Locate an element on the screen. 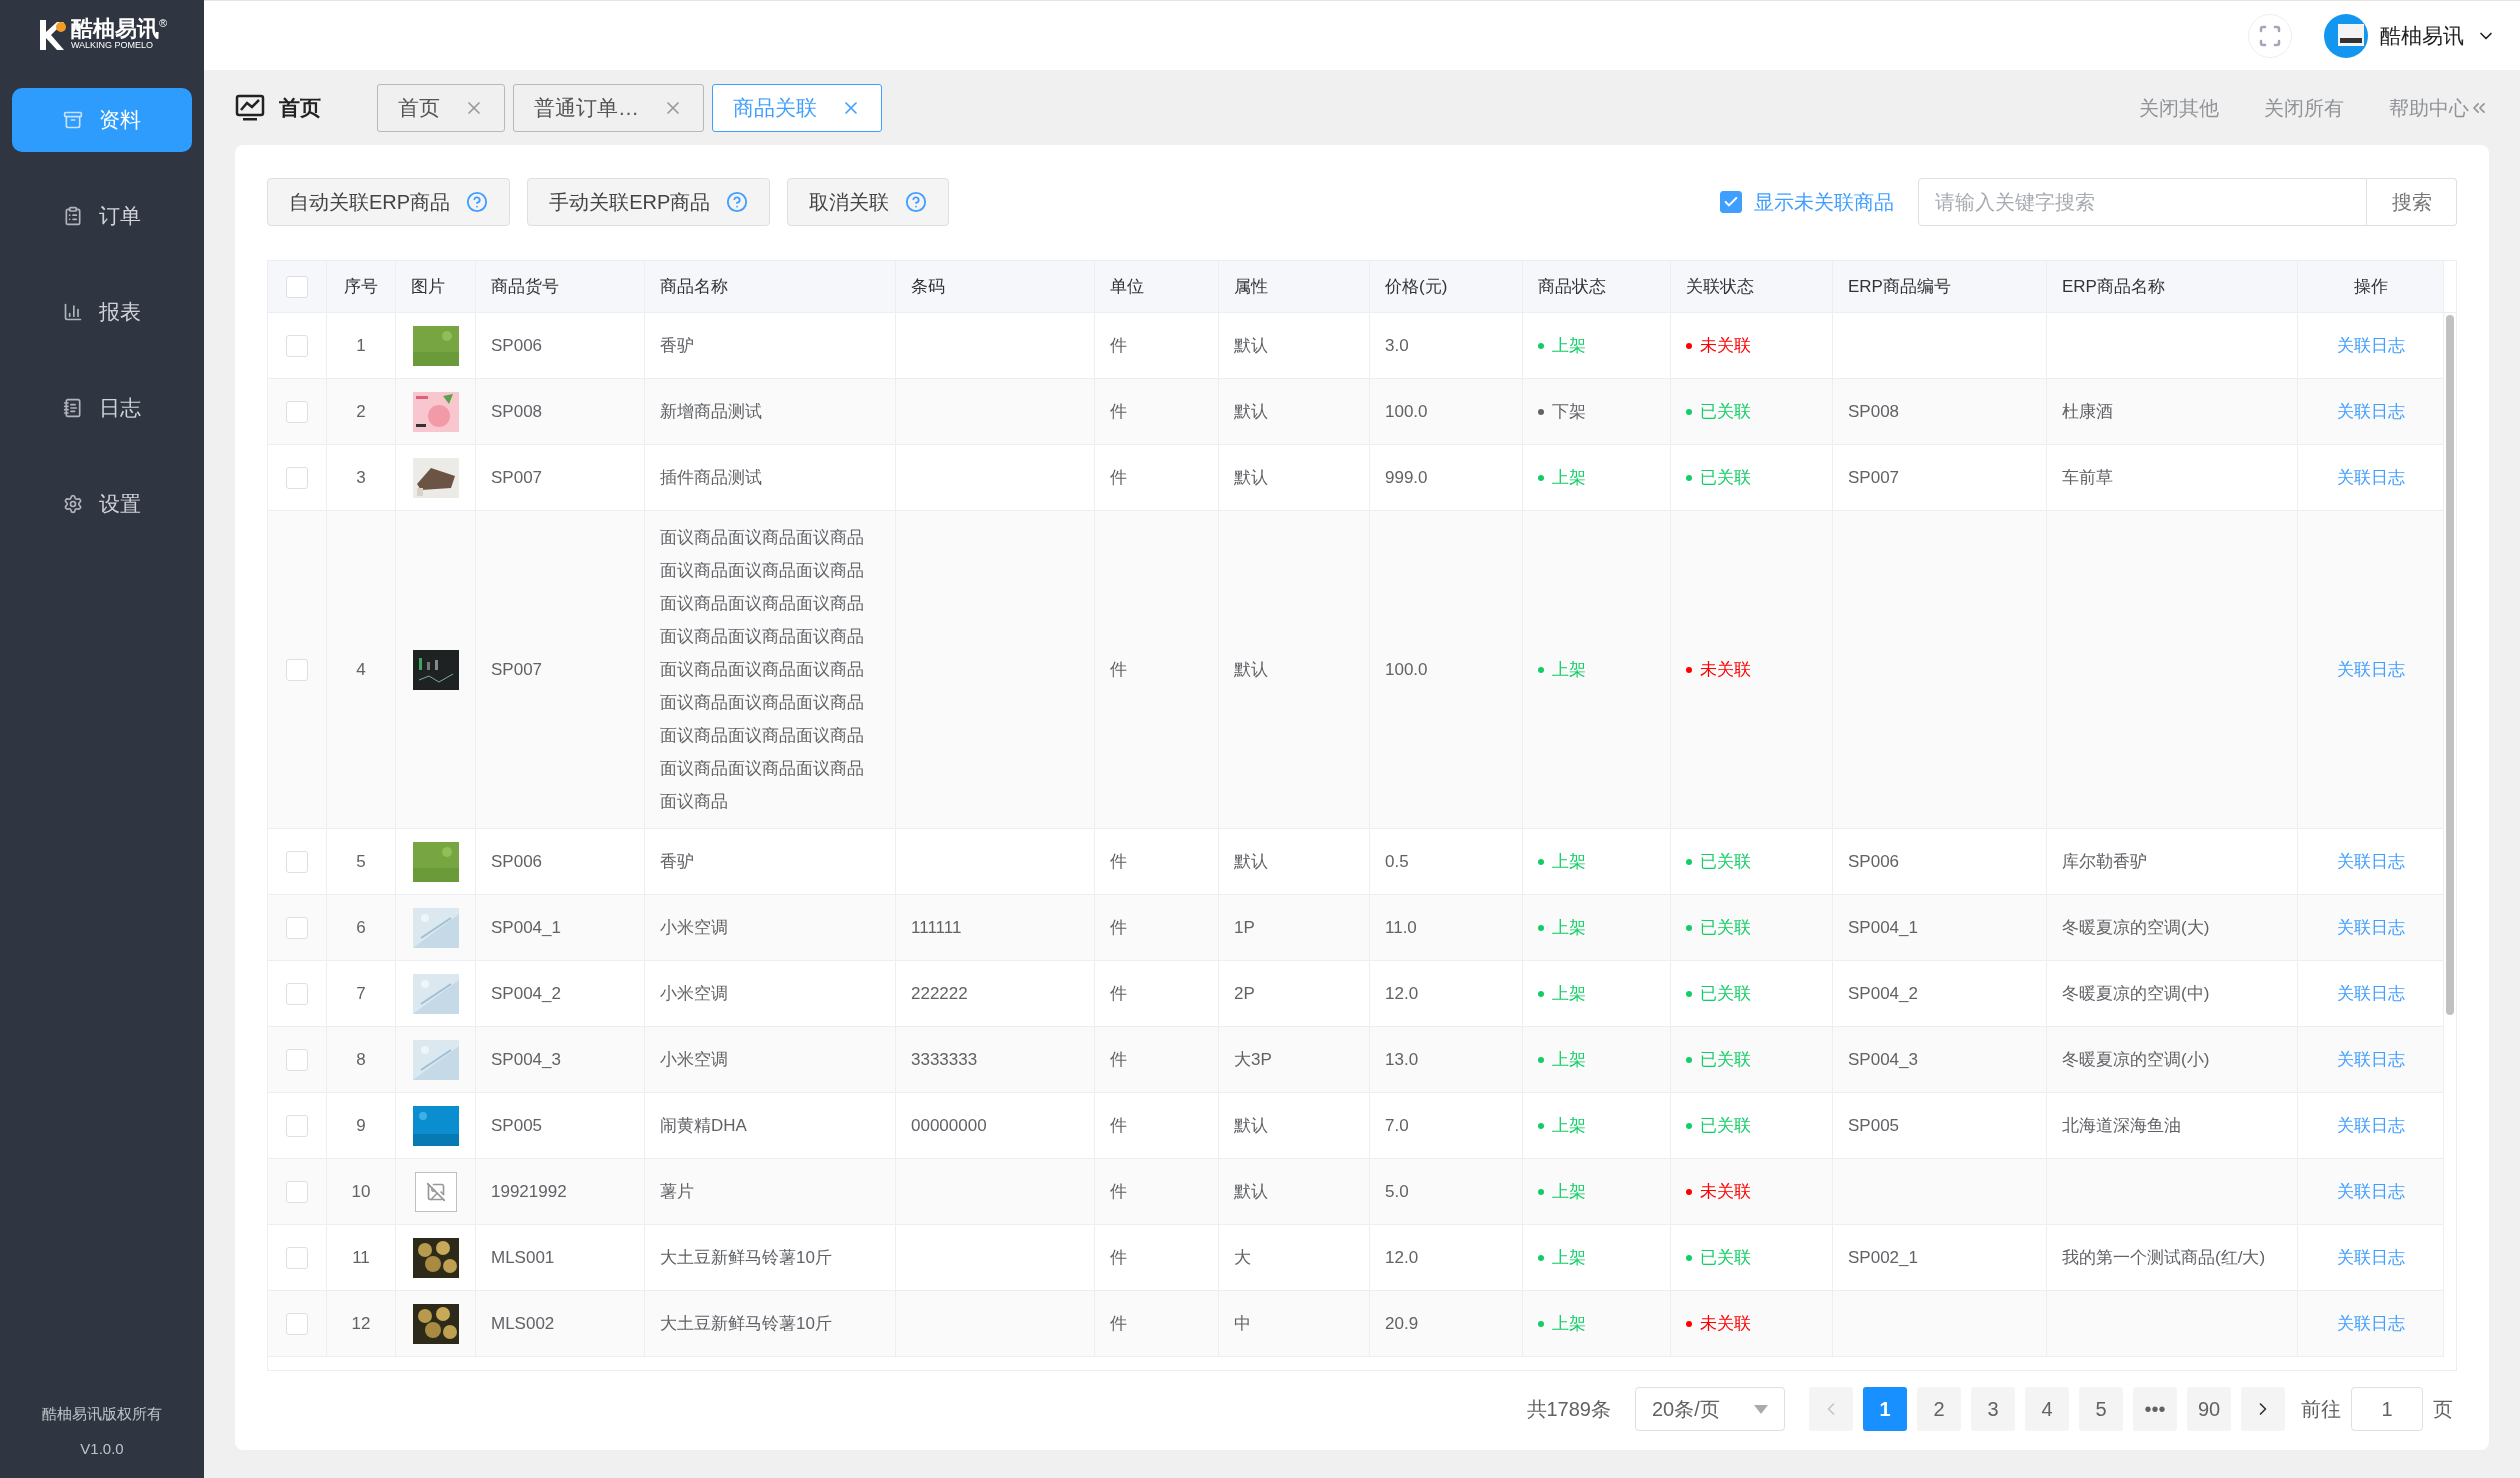  table-cell-text: MLS001 is located at coordinates (523, 1257).